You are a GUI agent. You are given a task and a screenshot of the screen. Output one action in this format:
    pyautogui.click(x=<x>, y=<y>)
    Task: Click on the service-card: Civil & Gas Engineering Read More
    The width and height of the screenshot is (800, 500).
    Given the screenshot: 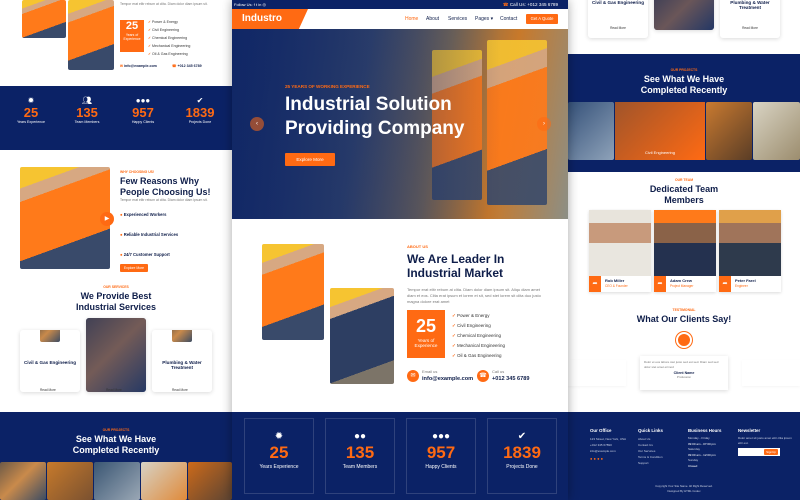 What is the action you would take?
    pyautogui.click(x=618, y=19)
    